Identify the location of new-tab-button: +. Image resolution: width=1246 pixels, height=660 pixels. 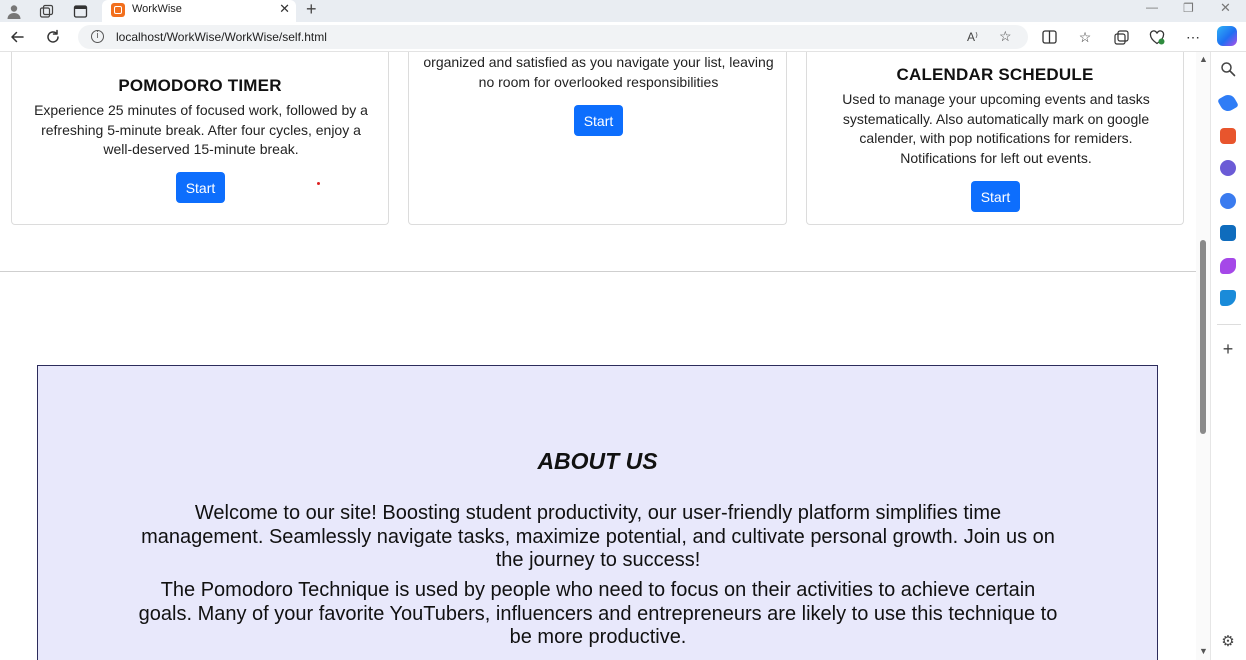
(311, 10).